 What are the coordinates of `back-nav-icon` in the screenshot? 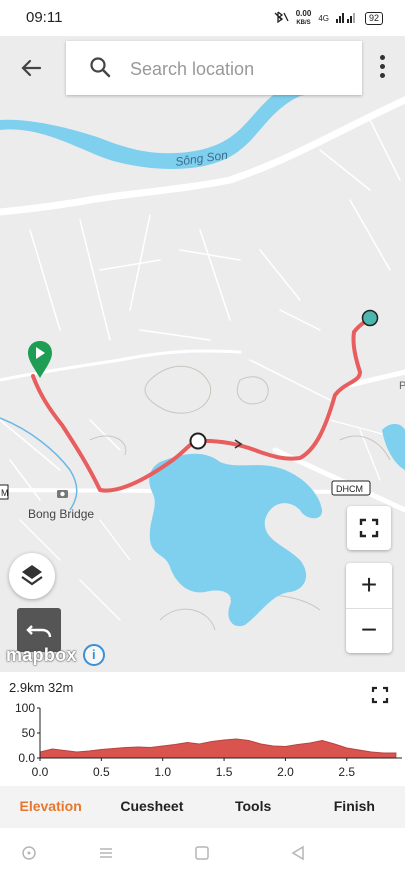 It's located at (298, 853).